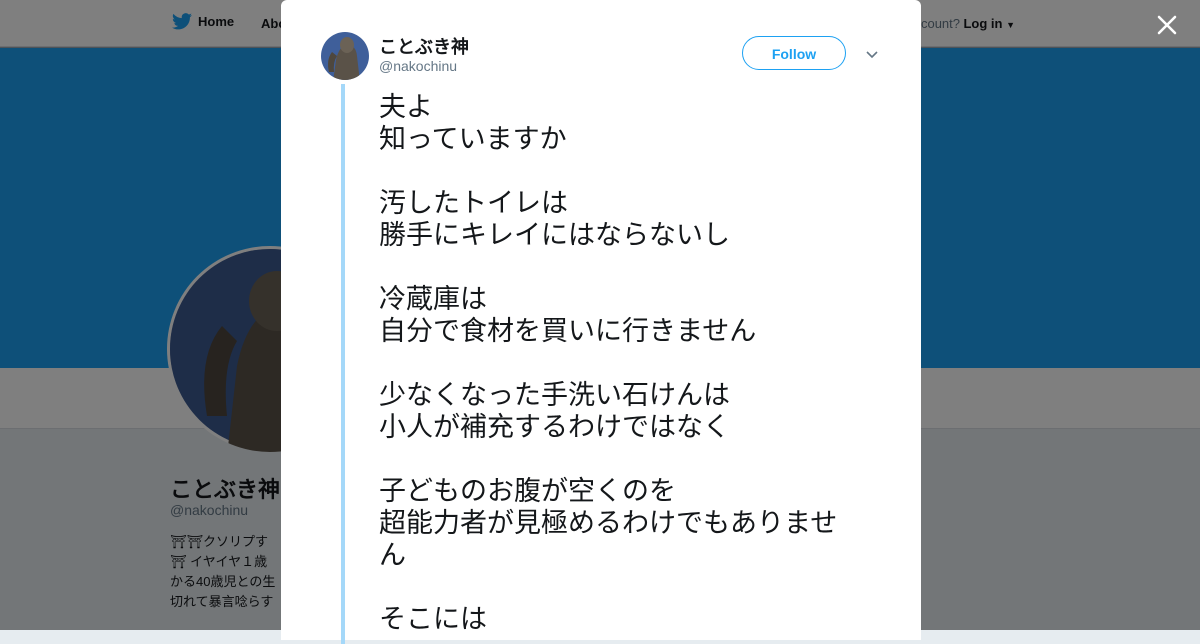 The height and width of the screenshot is (644, 1200). Describe the element at coordinates (418, 66) in the screenshot. I see `author-handle: @nakochinu` at that location.